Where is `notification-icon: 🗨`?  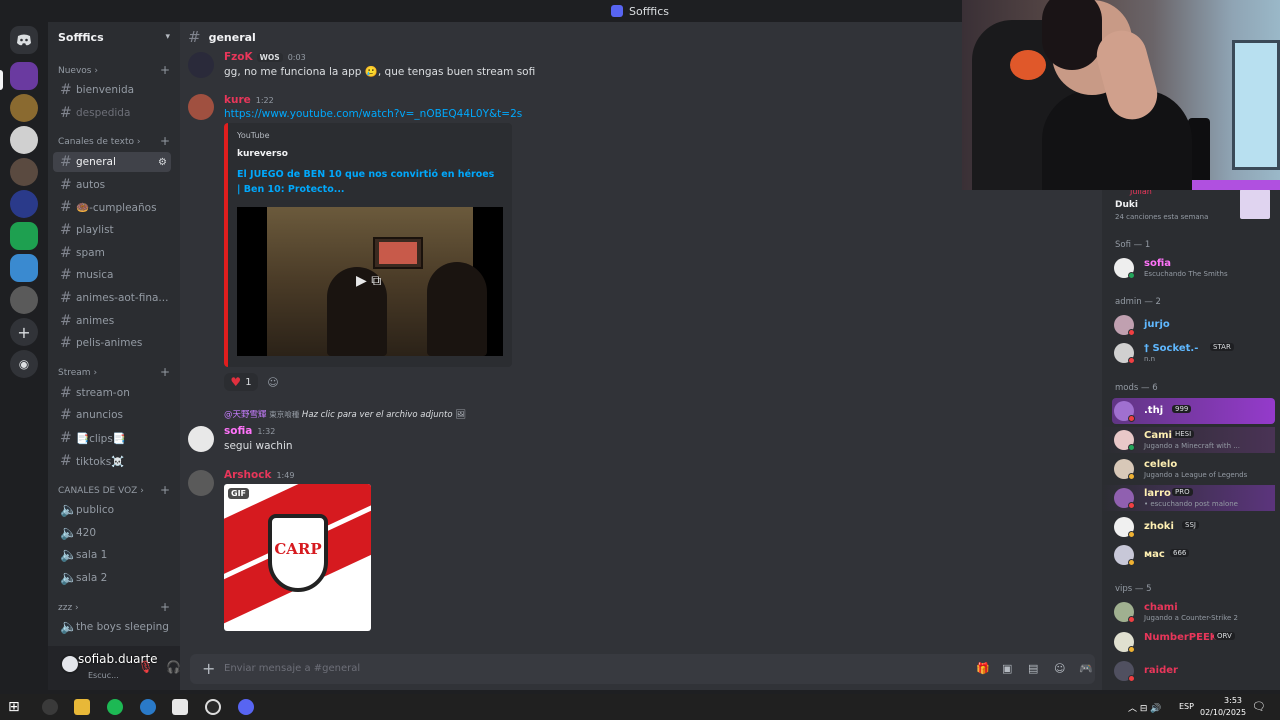 notification-icon: 🗨 is located at coordinates (1259, 706).